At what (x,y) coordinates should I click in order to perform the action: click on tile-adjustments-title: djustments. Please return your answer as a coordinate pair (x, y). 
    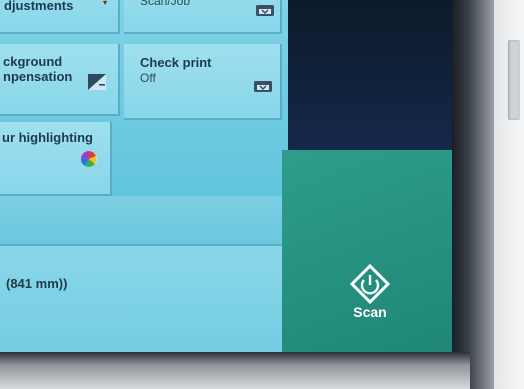
    Looking at the image, I should click on (39, 6).